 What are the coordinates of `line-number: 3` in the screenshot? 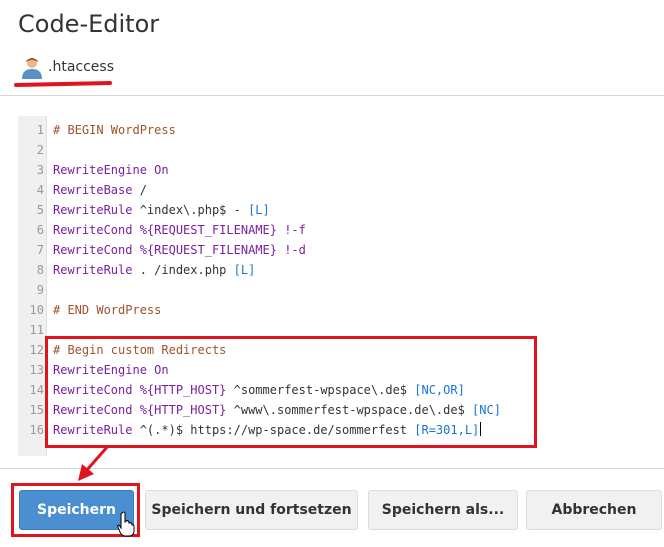 It's located at (40, 170).